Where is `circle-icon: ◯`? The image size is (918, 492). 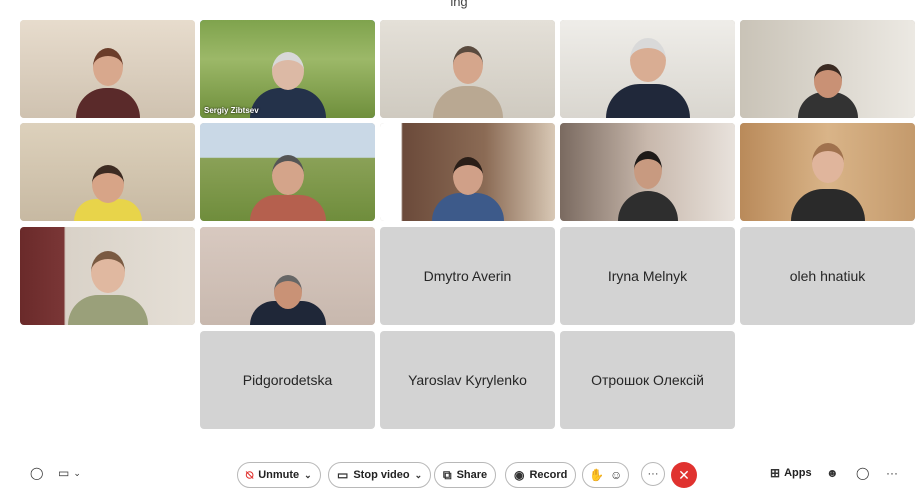
circle-icon: ◯ is located at coordinates (37, 473).